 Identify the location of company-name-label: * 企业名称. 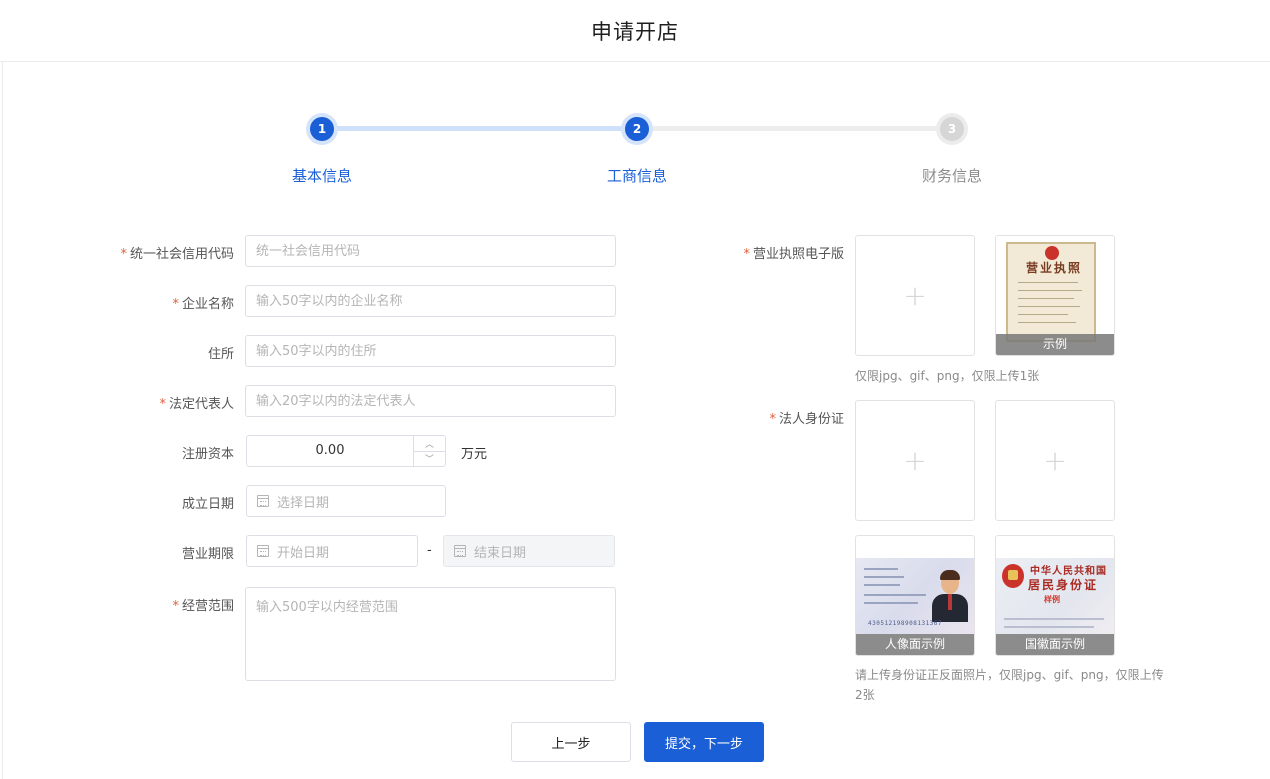
(144, 302).